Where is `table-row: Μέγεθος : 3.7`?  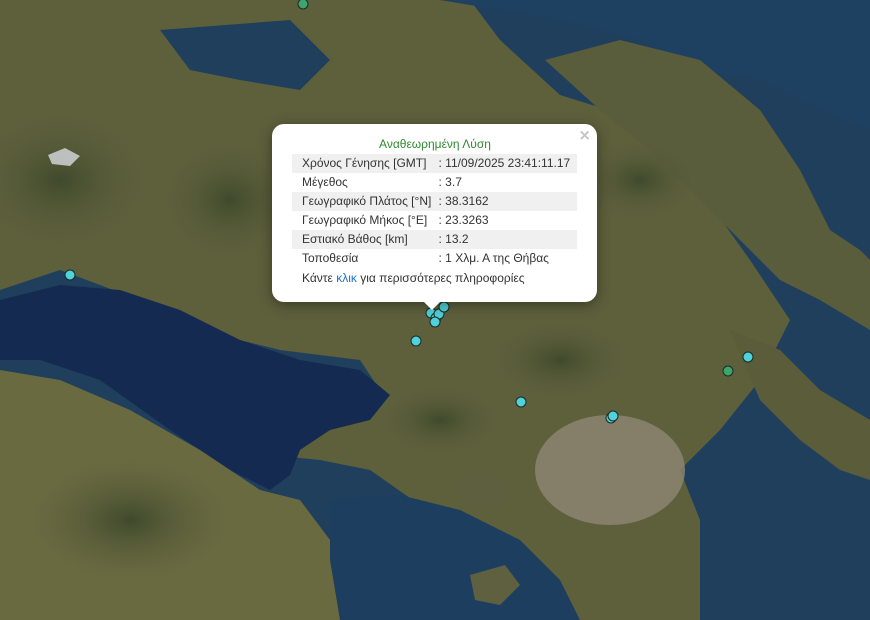 table-row: Μέγεθος : 3.7 is located at coordinates (434, 182).